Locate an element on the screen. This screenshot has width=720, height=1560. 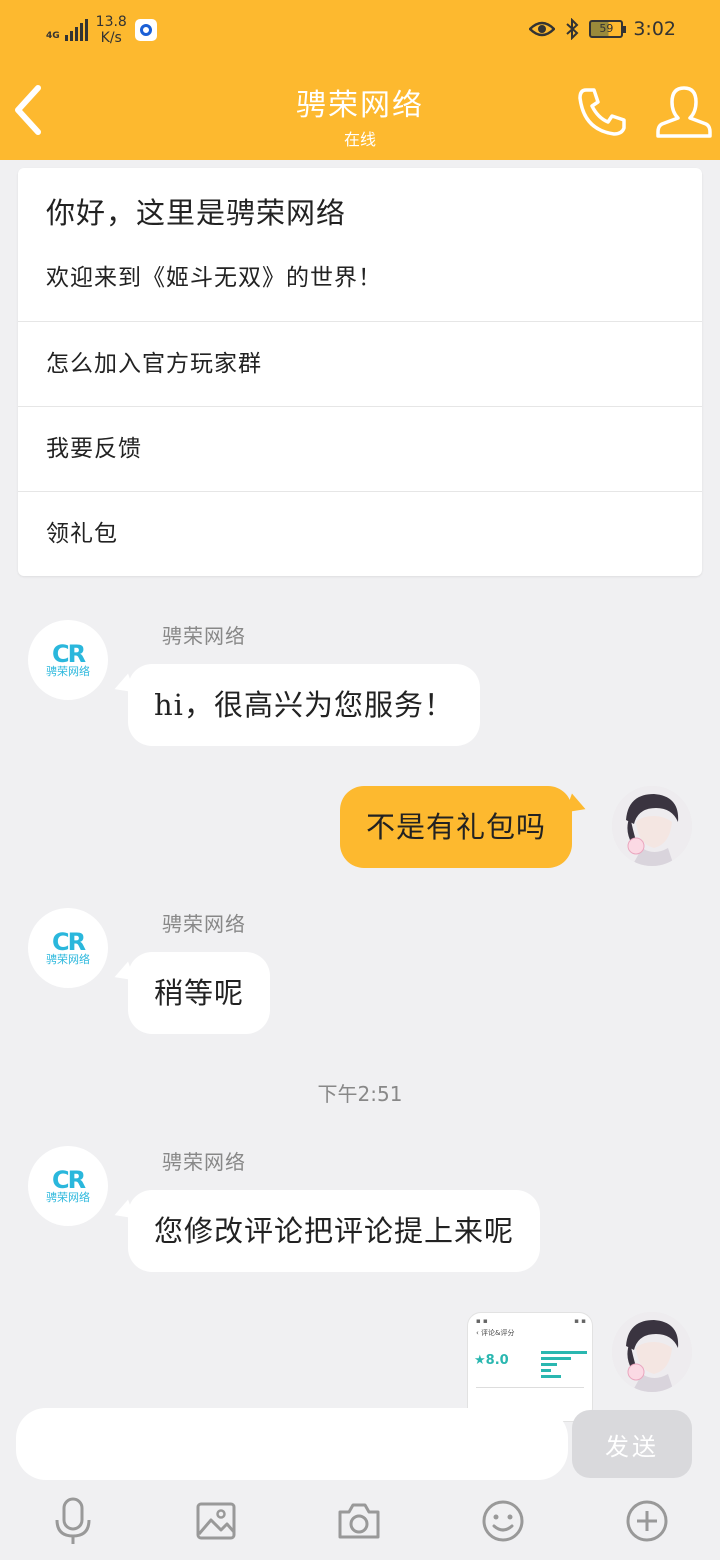
phone-icon is located at coordinates (602, 112).